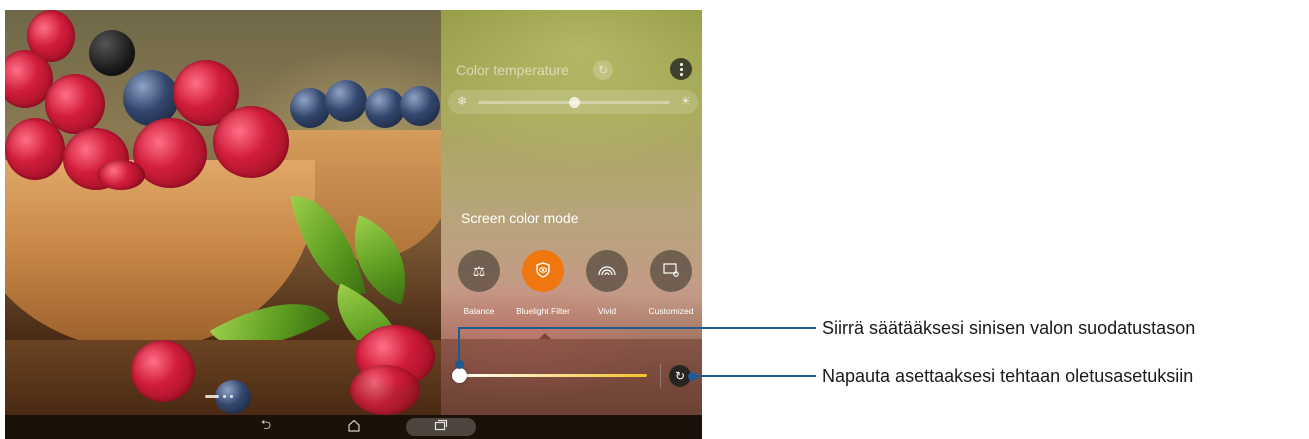 This screenshot has width=1309, height=439. What do you see at coordinates (660, 376) in the screenshot?
I see `divider` at bounding box center [660, 376].